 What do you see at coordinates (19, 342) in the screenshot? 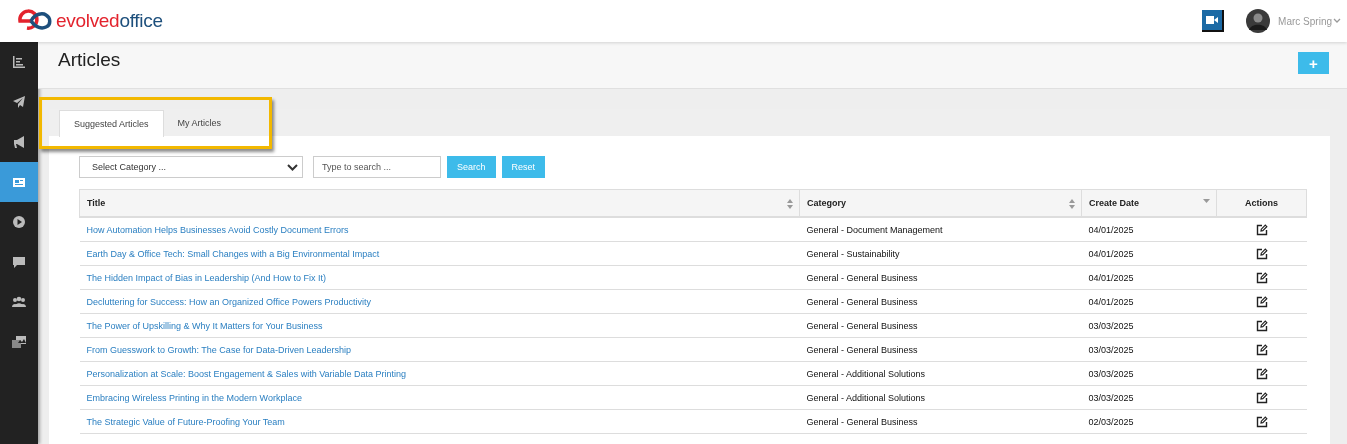
I see `gallery-icon` at bounding box center [19, 342].